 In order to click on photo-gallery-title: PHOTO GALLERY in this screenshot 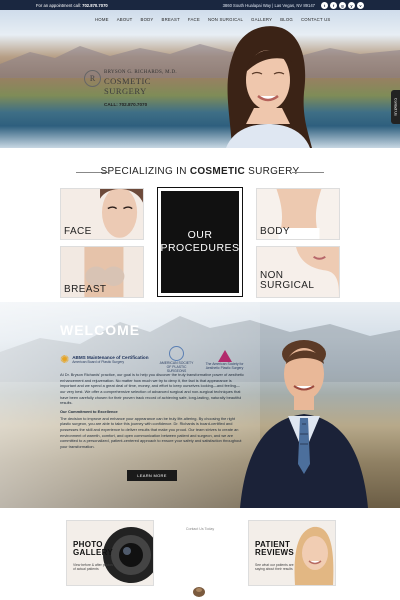, I will do `click(93, 549)`.